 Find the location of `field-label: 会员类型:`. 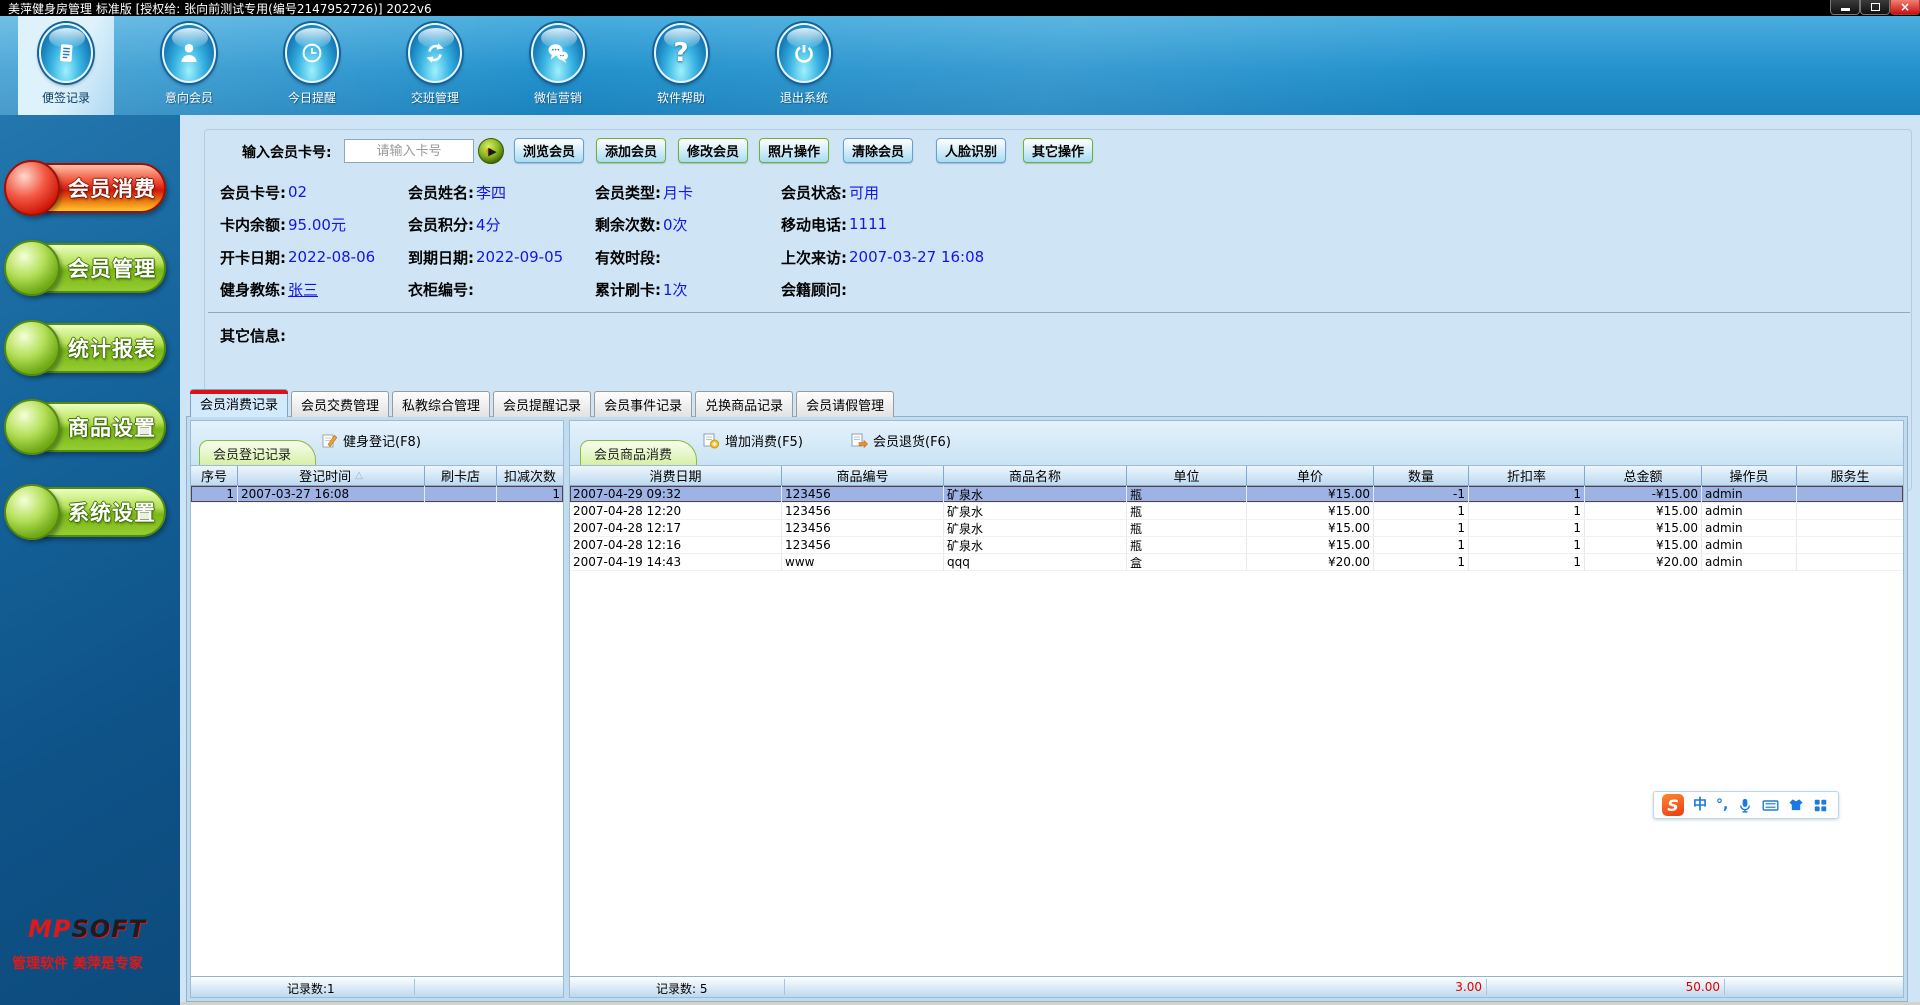

field-label: 会员类型: is located at coordinates (628, 192).